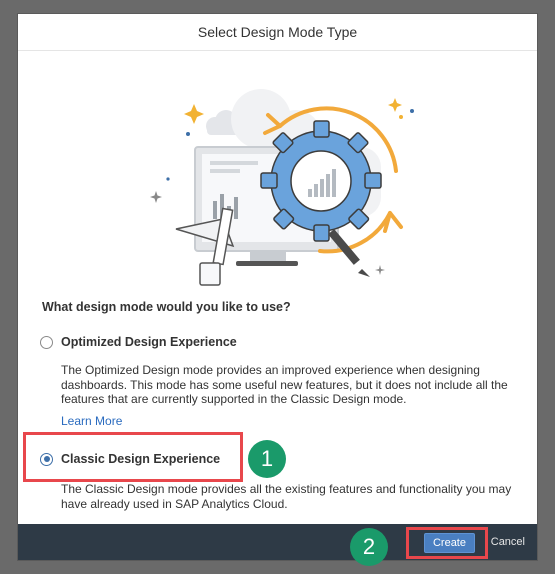 Image resolution: width=555 pixels, height=574 pixels. I want to click on option-optimized-label: Optimized Design Experience, so click(149, 342).